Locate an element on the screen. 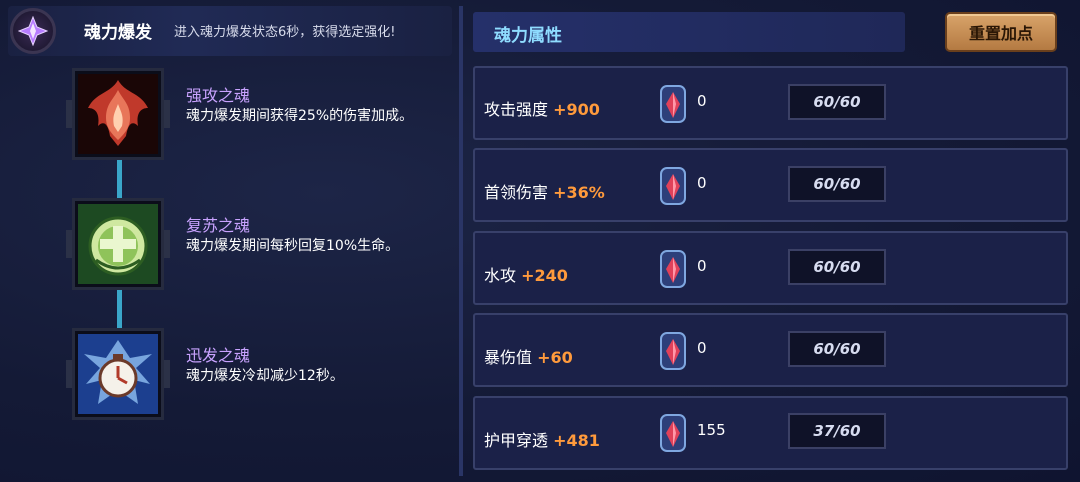 The height and width of the screenshot is (482, 1080). clock-soul-icon is located at coordinates (118, 374).